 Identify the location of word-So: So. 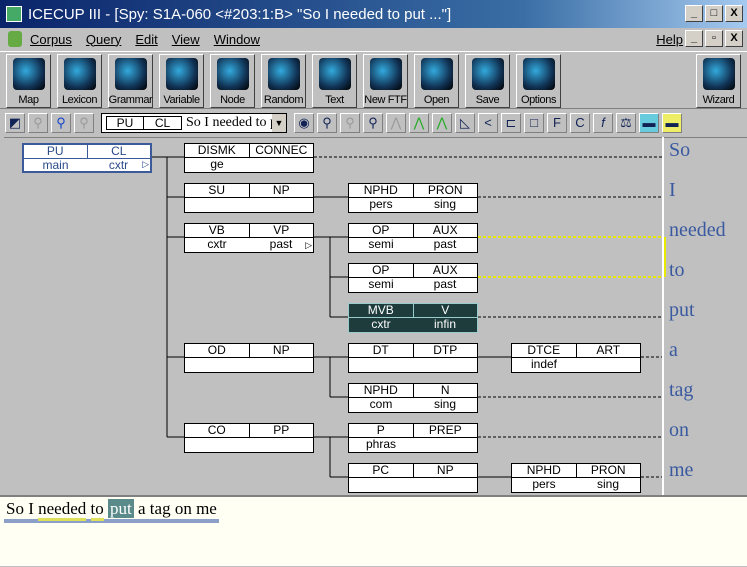
(679, 150).